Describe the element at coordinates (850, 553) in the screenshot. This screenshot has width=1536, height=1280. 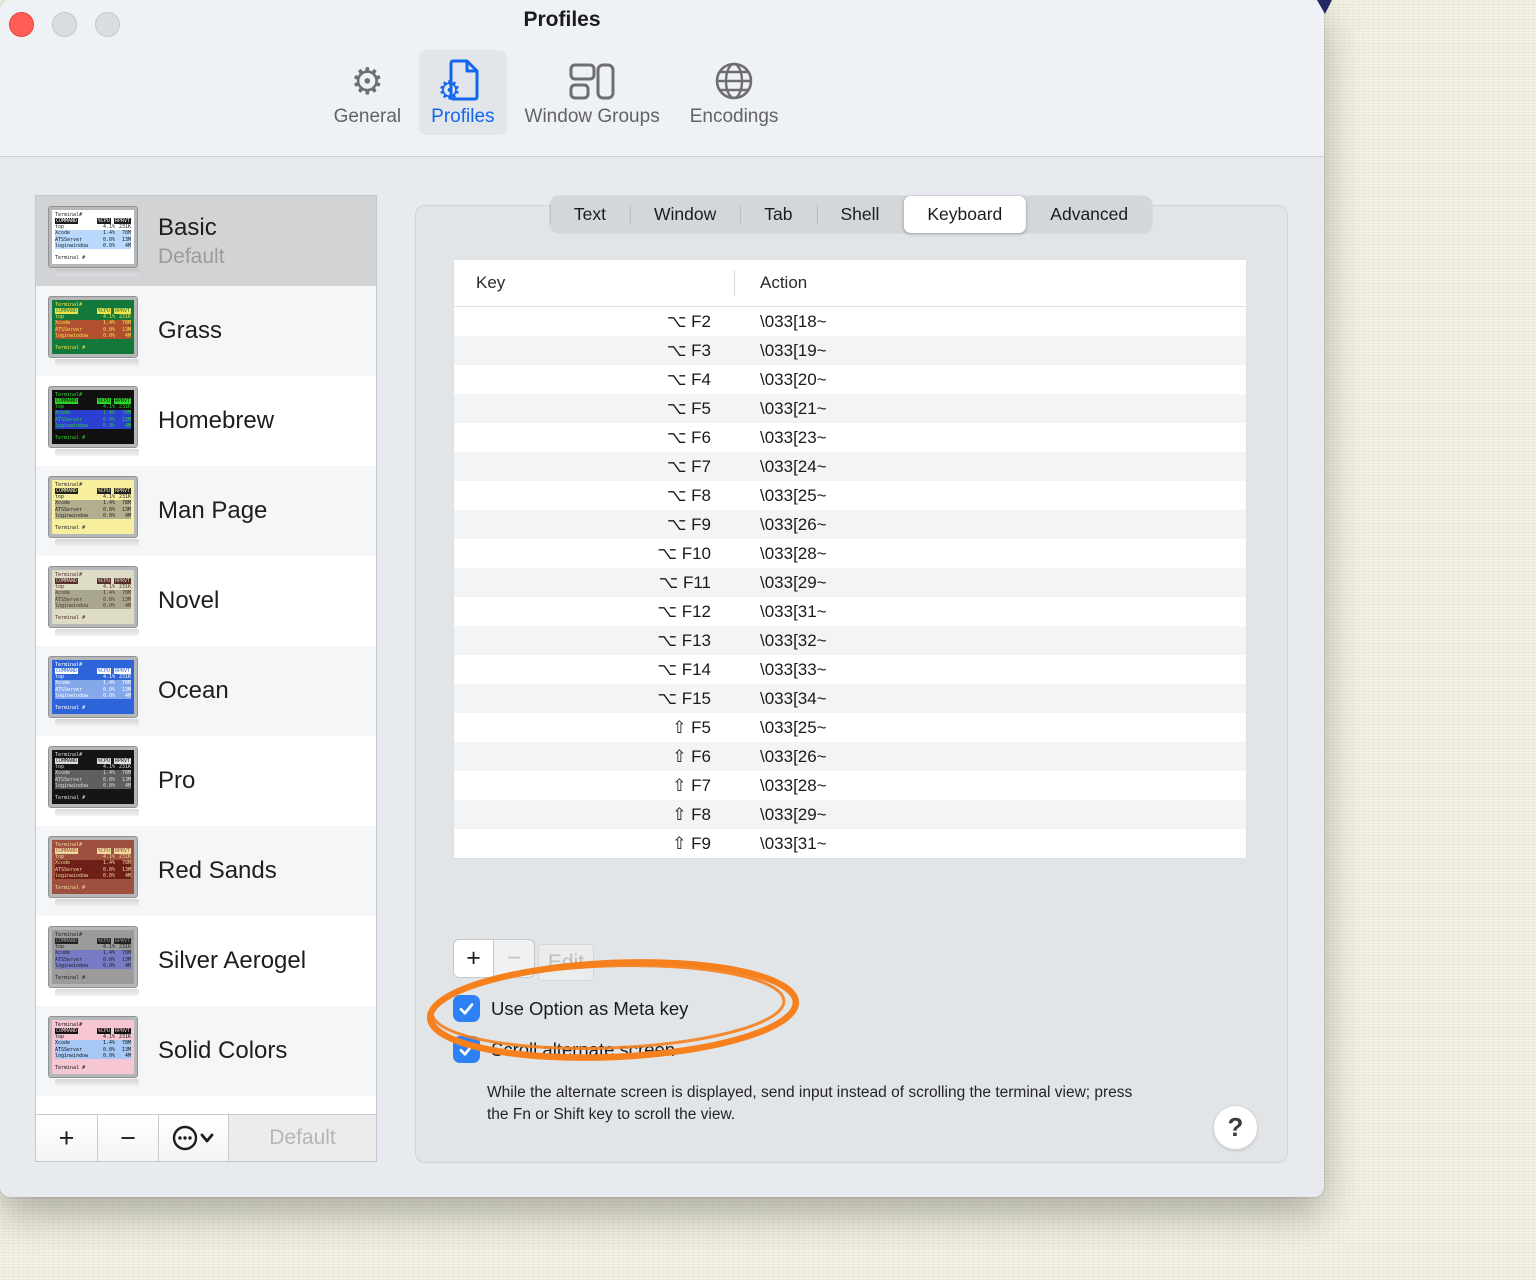
I see `table-row: ⌥ F10 \033[28~` at that location.